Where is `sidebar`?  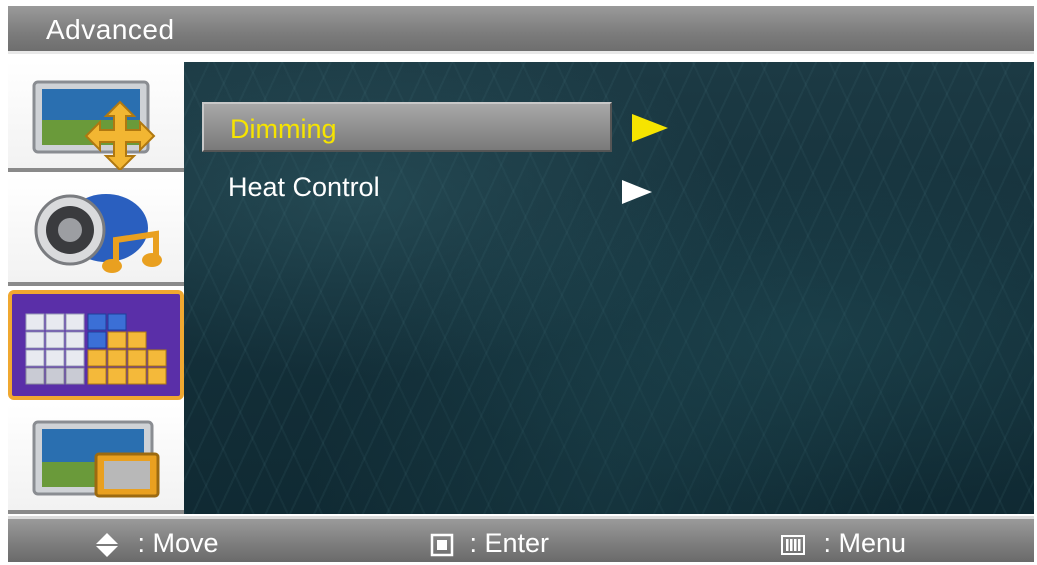
sidebar is located at coordinates (96, 288).